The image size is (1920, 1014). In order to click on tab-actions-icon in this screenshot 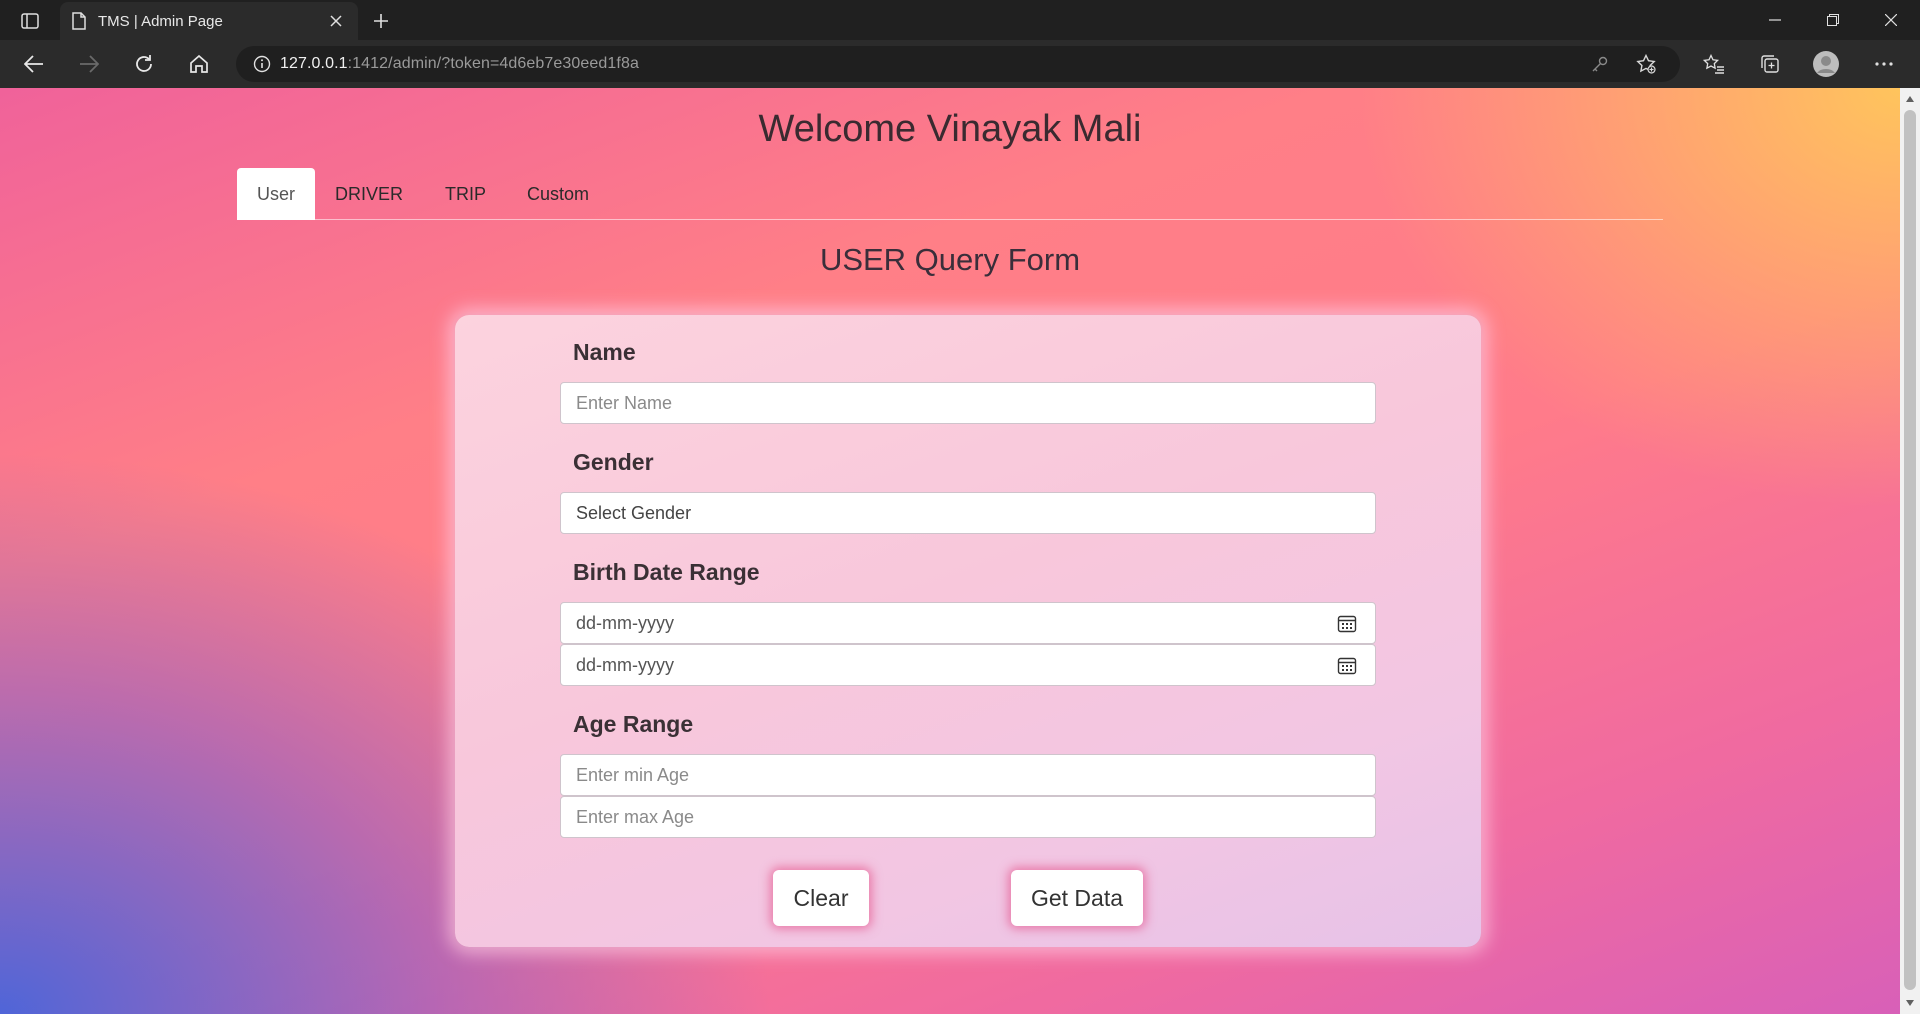, I will do `click(30, 21)`.